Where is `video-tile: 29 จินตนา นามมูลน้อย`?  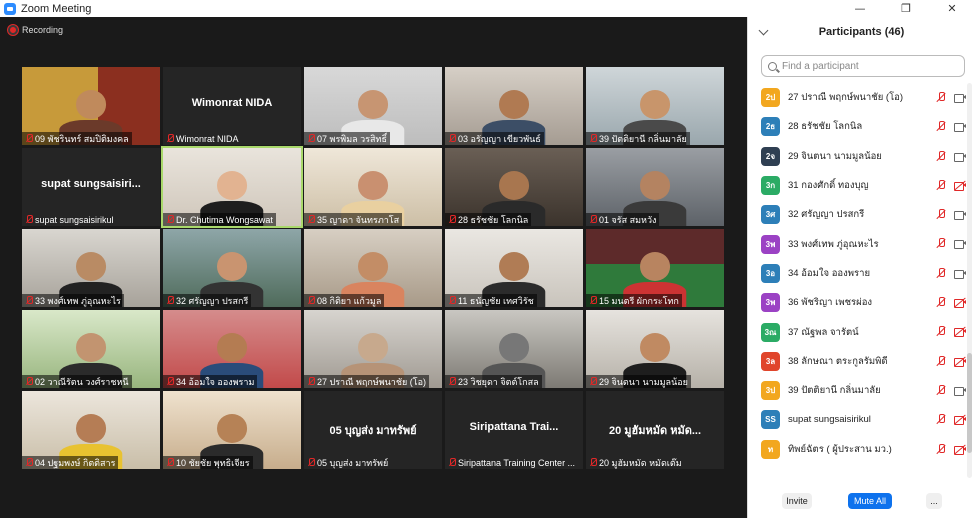
video-tile: 29 จินตนา นามมูลน้อย is located at coordinates (655, 349).